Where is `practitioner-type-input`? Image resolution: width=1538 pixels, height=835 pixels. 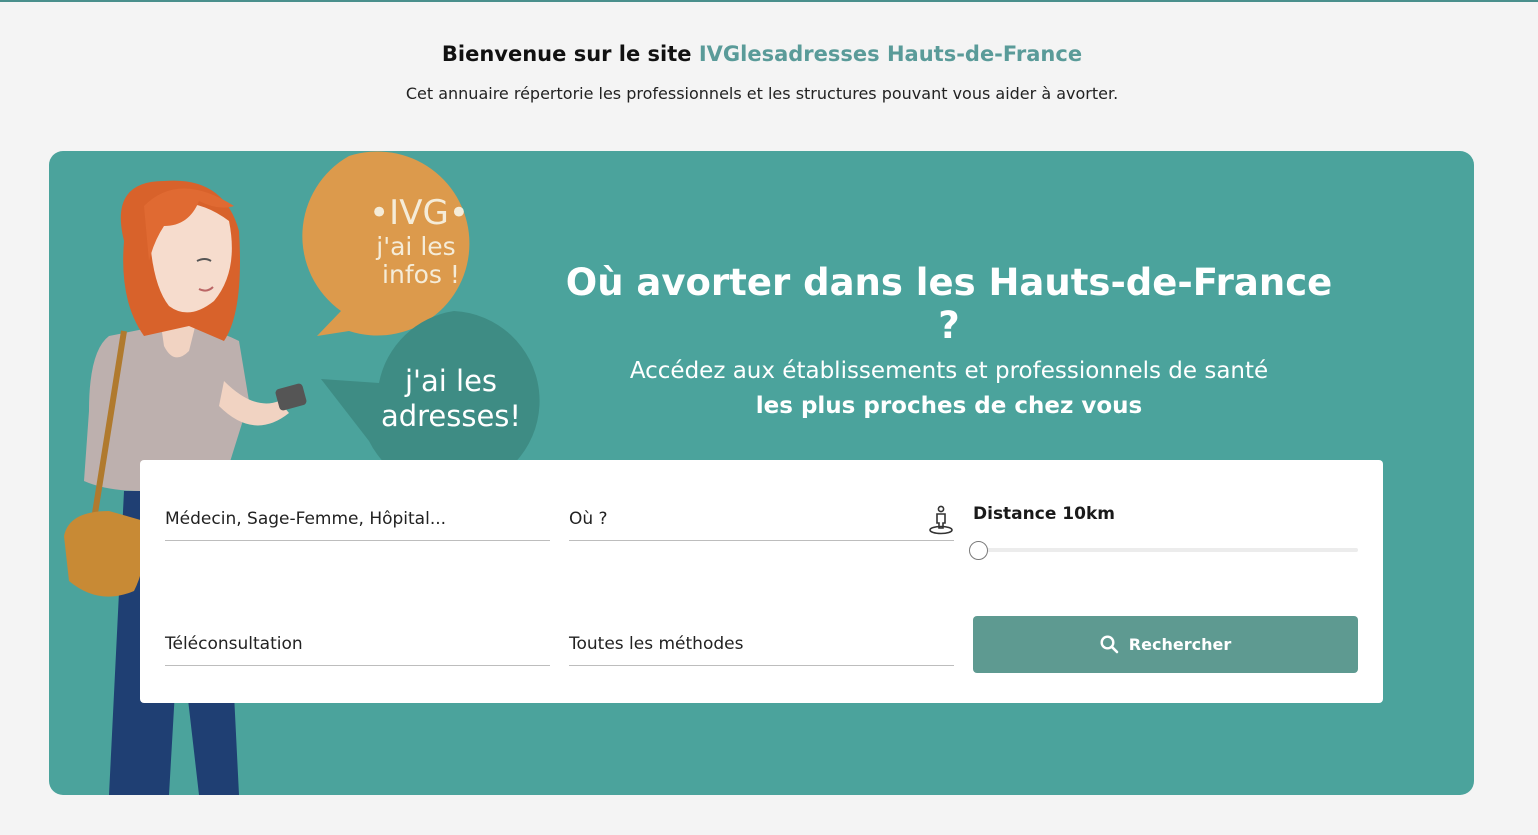
practitioner-type-input is located at coordinates (357, 518).